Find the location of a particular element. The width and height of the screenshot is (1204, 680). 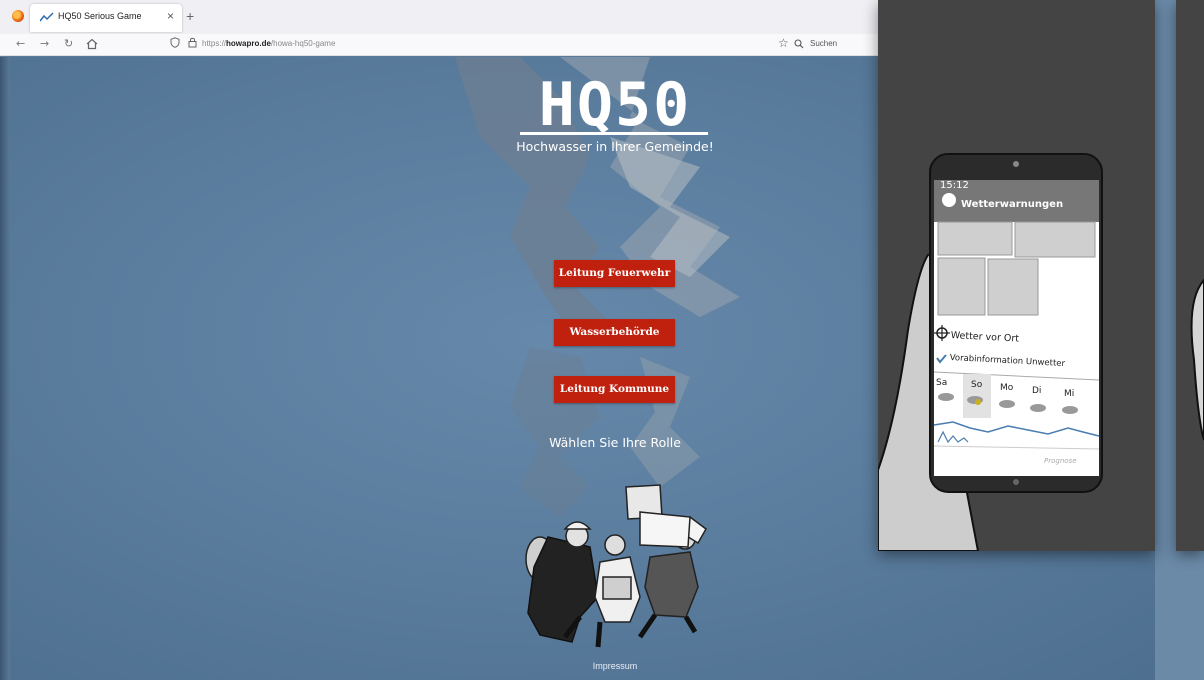

bookmark-star-icon: ☆ is located at coordinates (783, 43).